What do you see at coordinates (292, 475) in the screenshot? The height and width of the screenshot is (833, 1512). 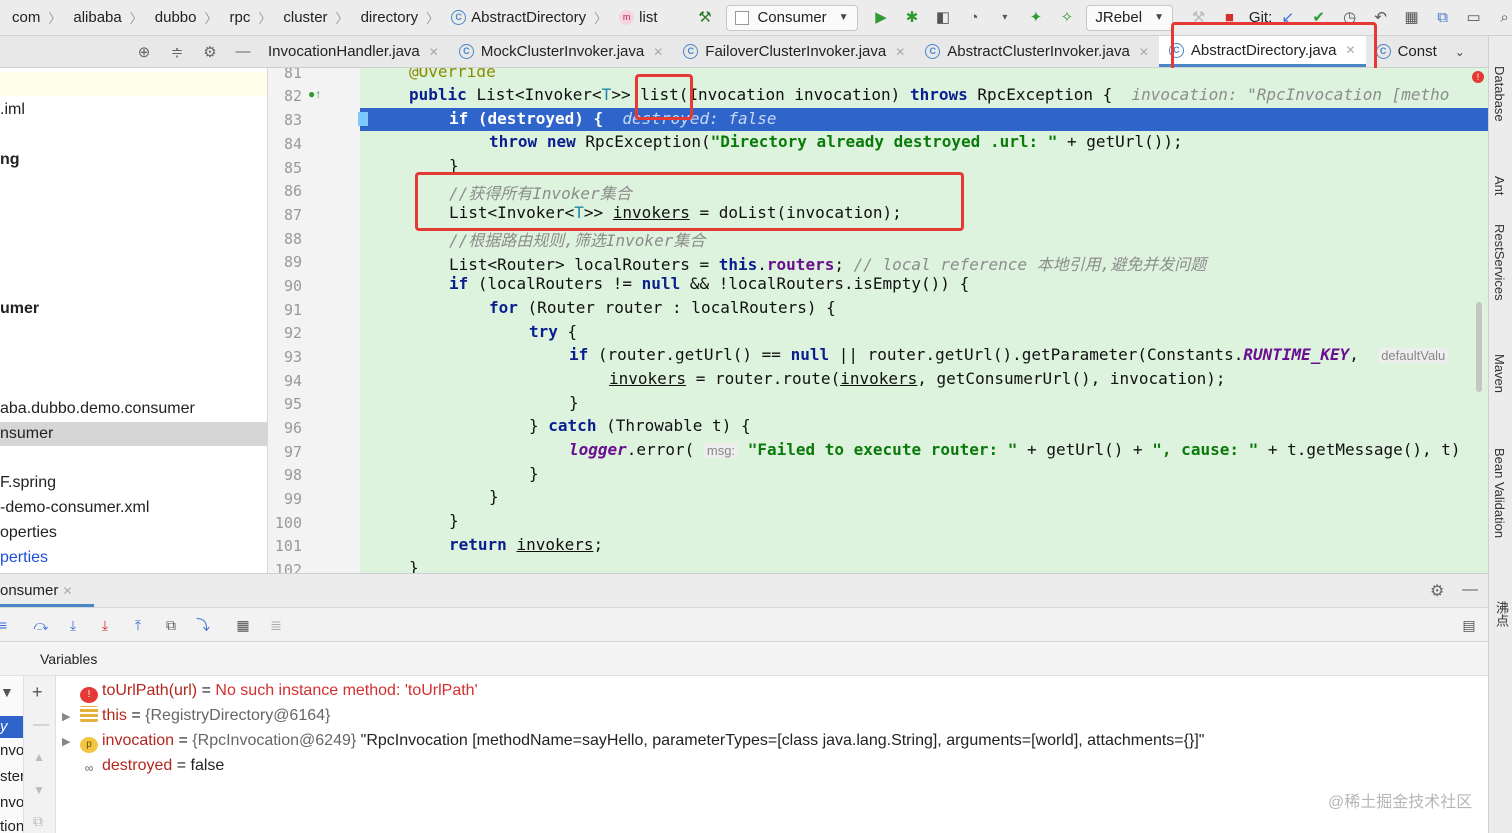 I see `line-number: 98` at bounding box center [292, 475].